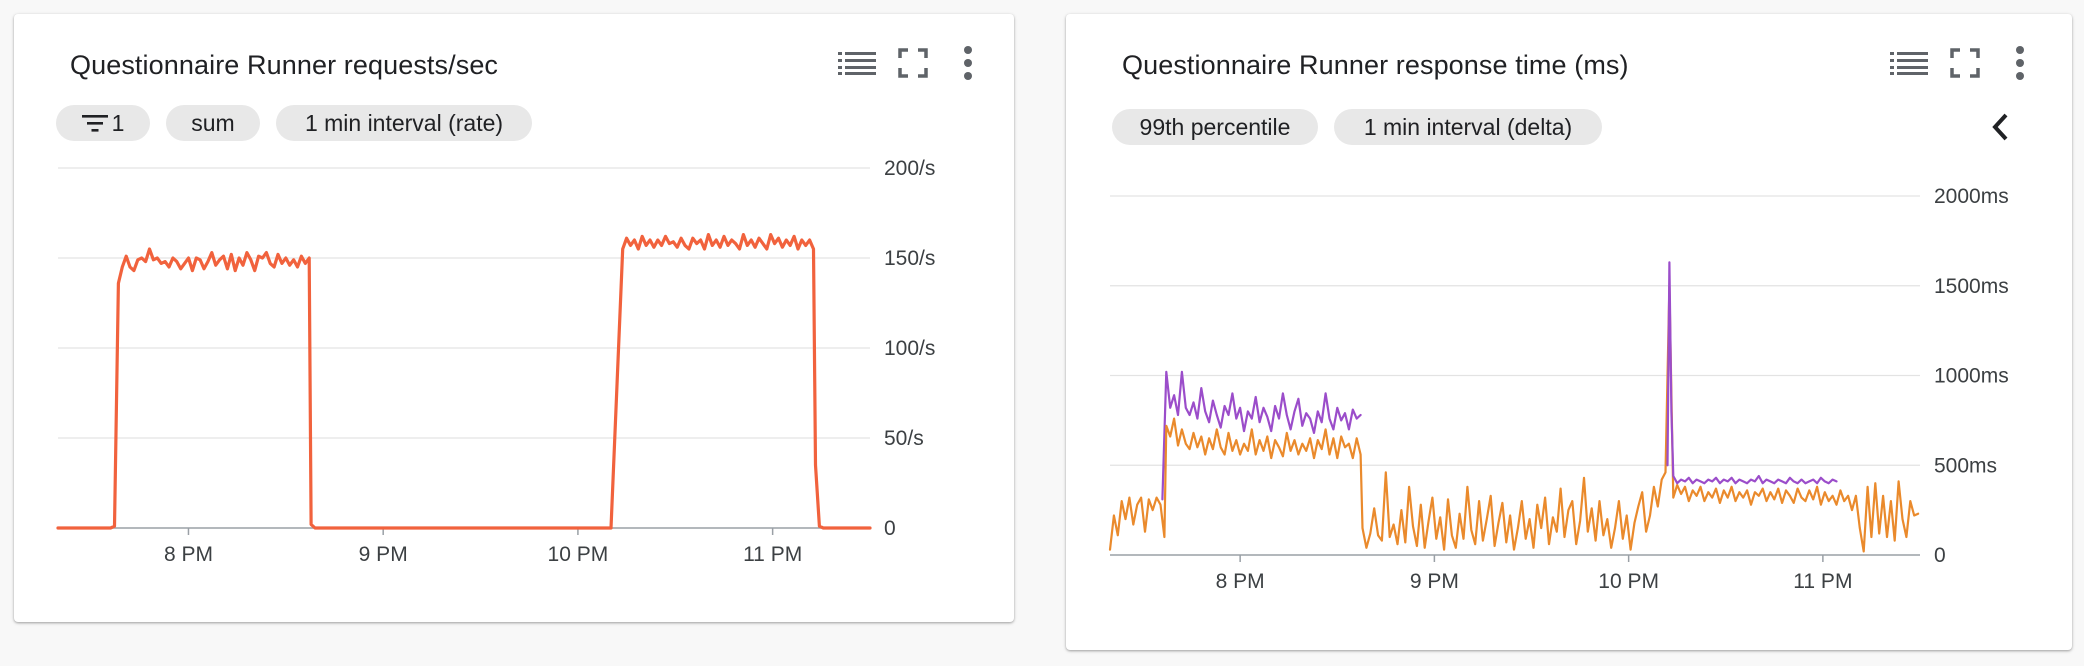 The width and height of the screenshot is (2084, 666). I want to click on y-tick-label: 150/s, so click(909, 258).